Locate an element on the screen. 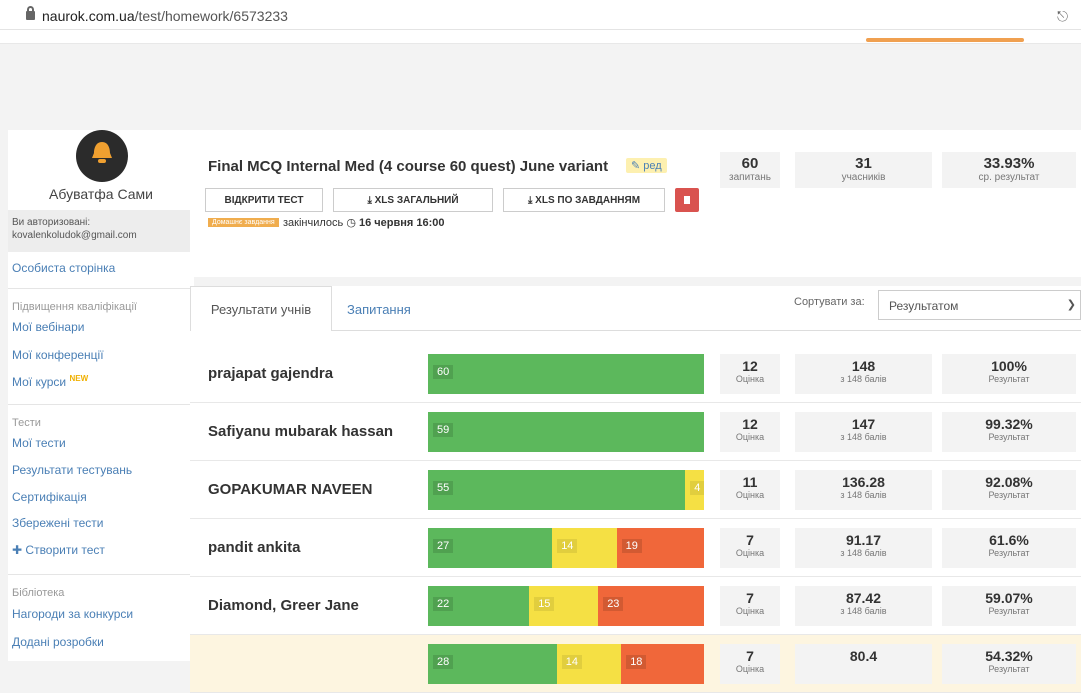 The width and height of the screenshot is (1081, 693). delete-button is located at coordinates (687, 200).